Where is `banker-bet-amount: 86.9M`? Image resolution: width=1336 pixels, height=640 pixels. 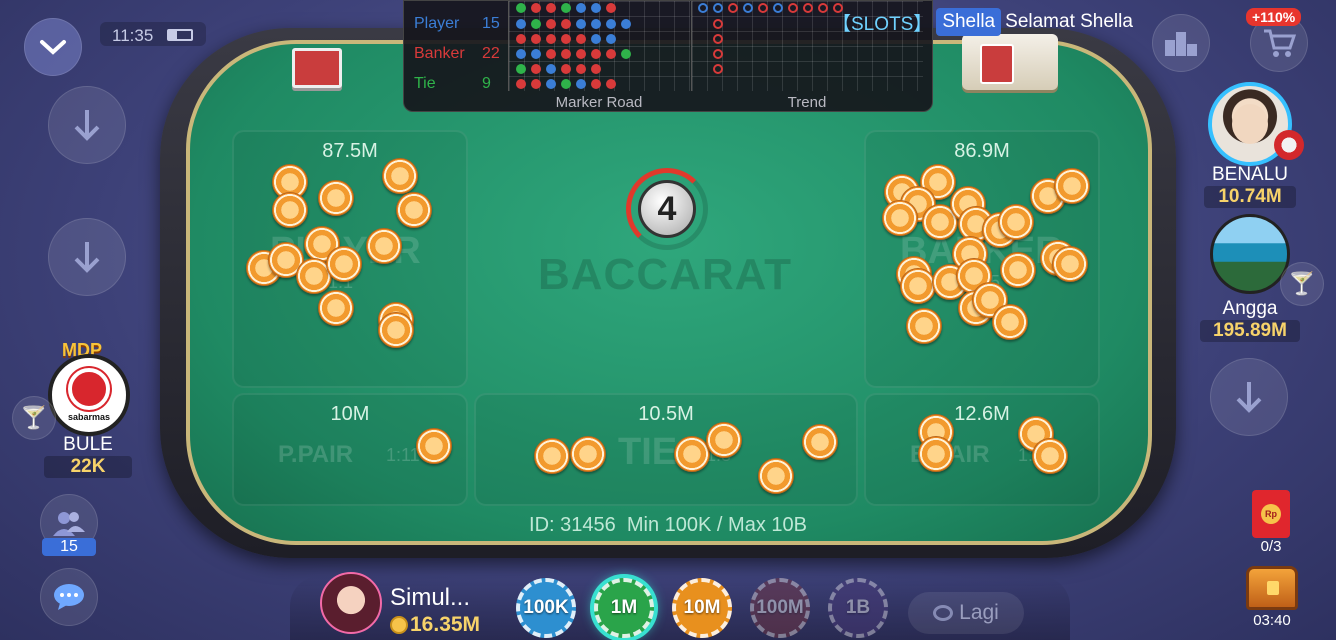 banker-bet-amount: 86.9M is located at coordinates (982, 151).